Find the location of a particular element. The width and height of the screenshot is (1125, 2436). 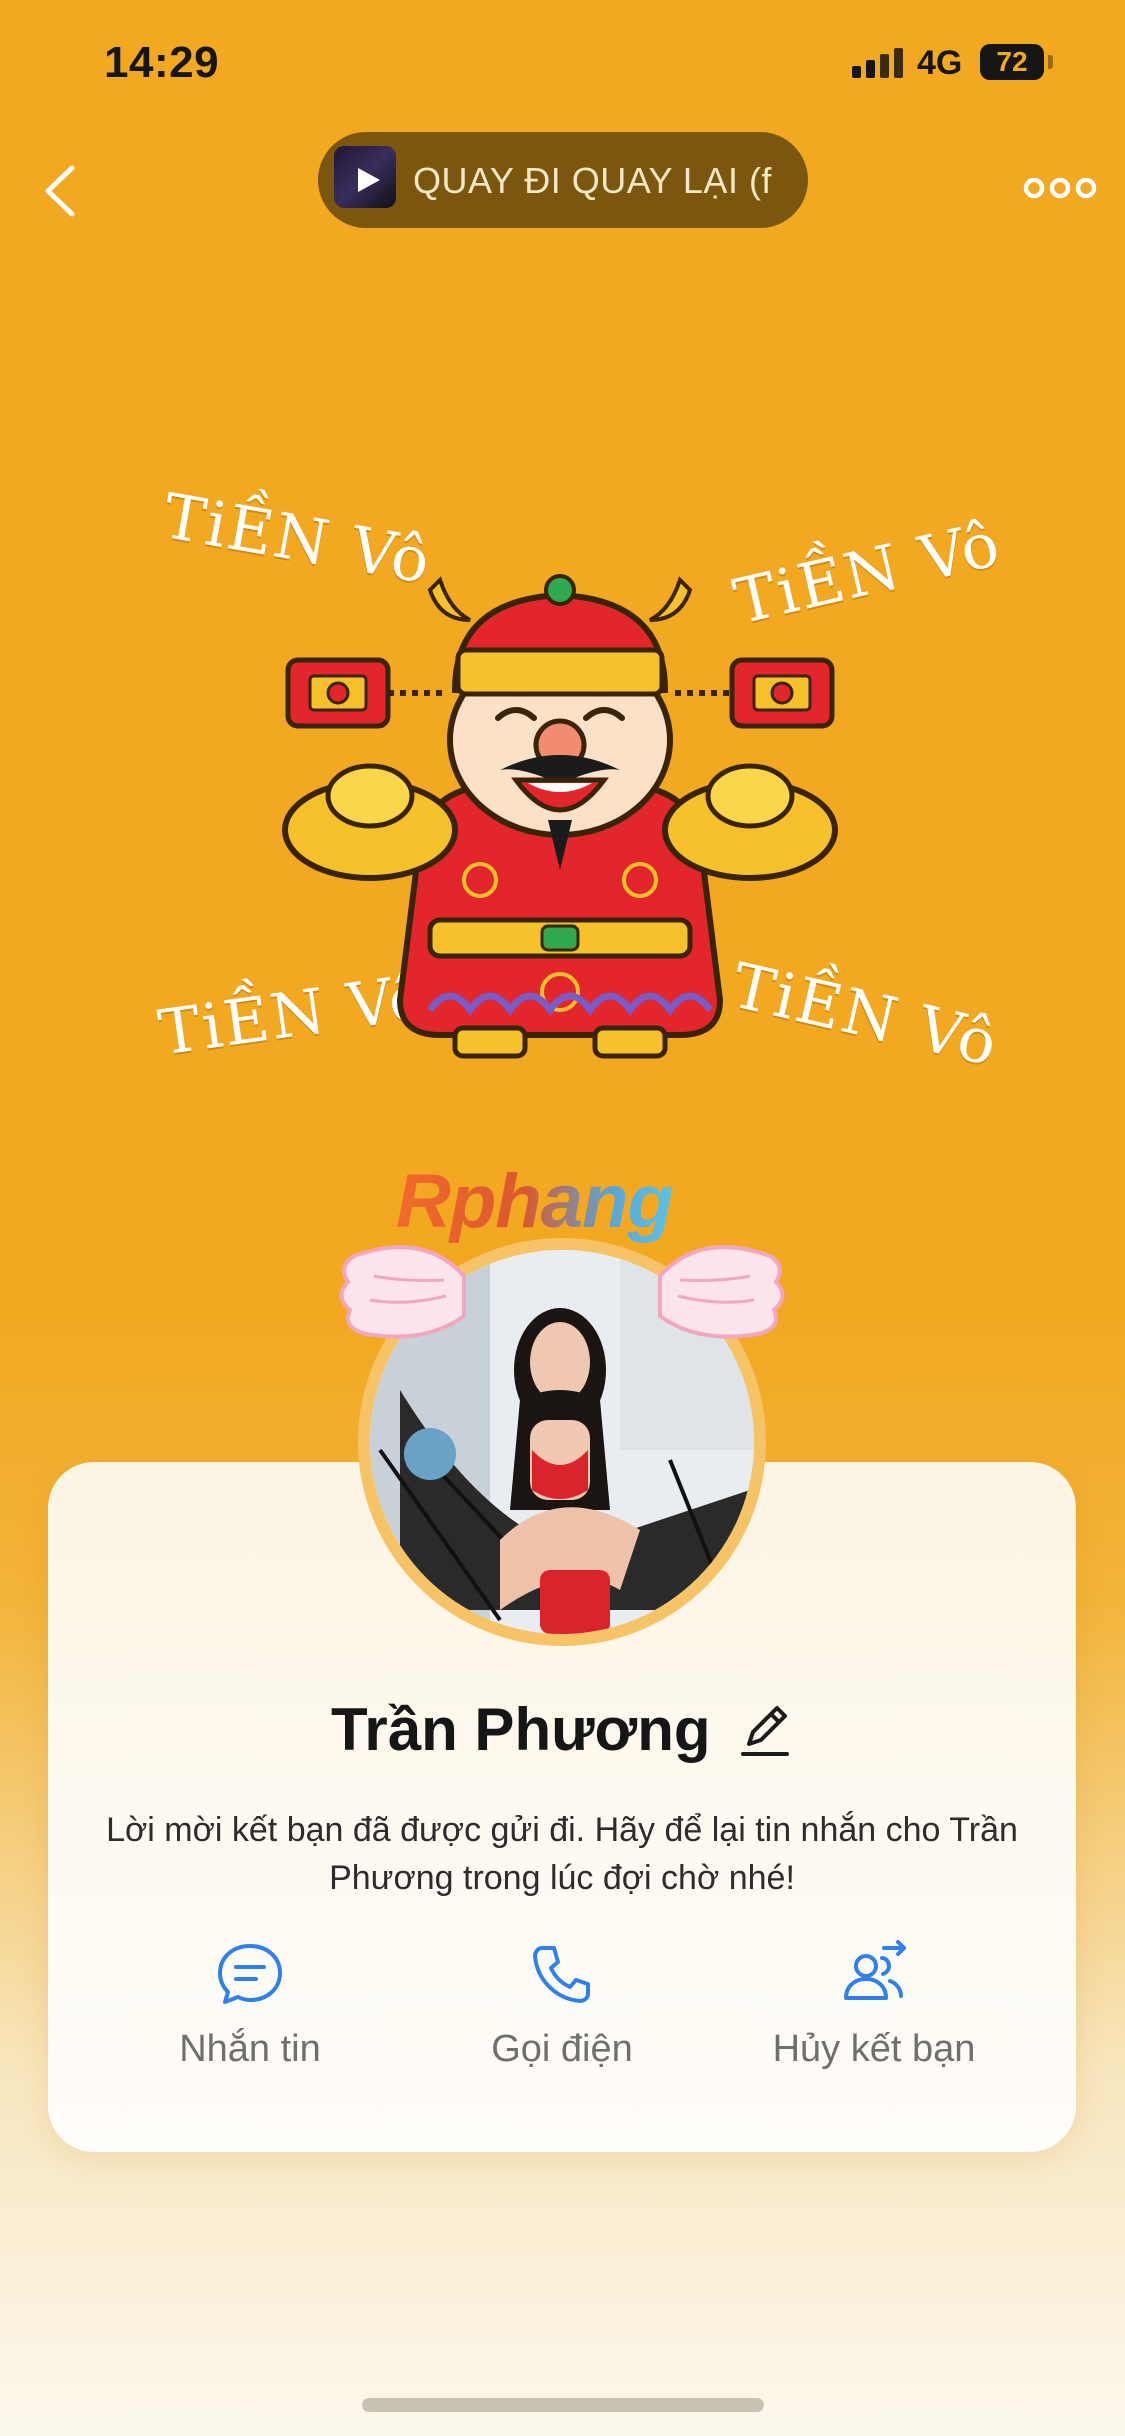

cancel-friend-icon is located at coordinates (875, 1970).